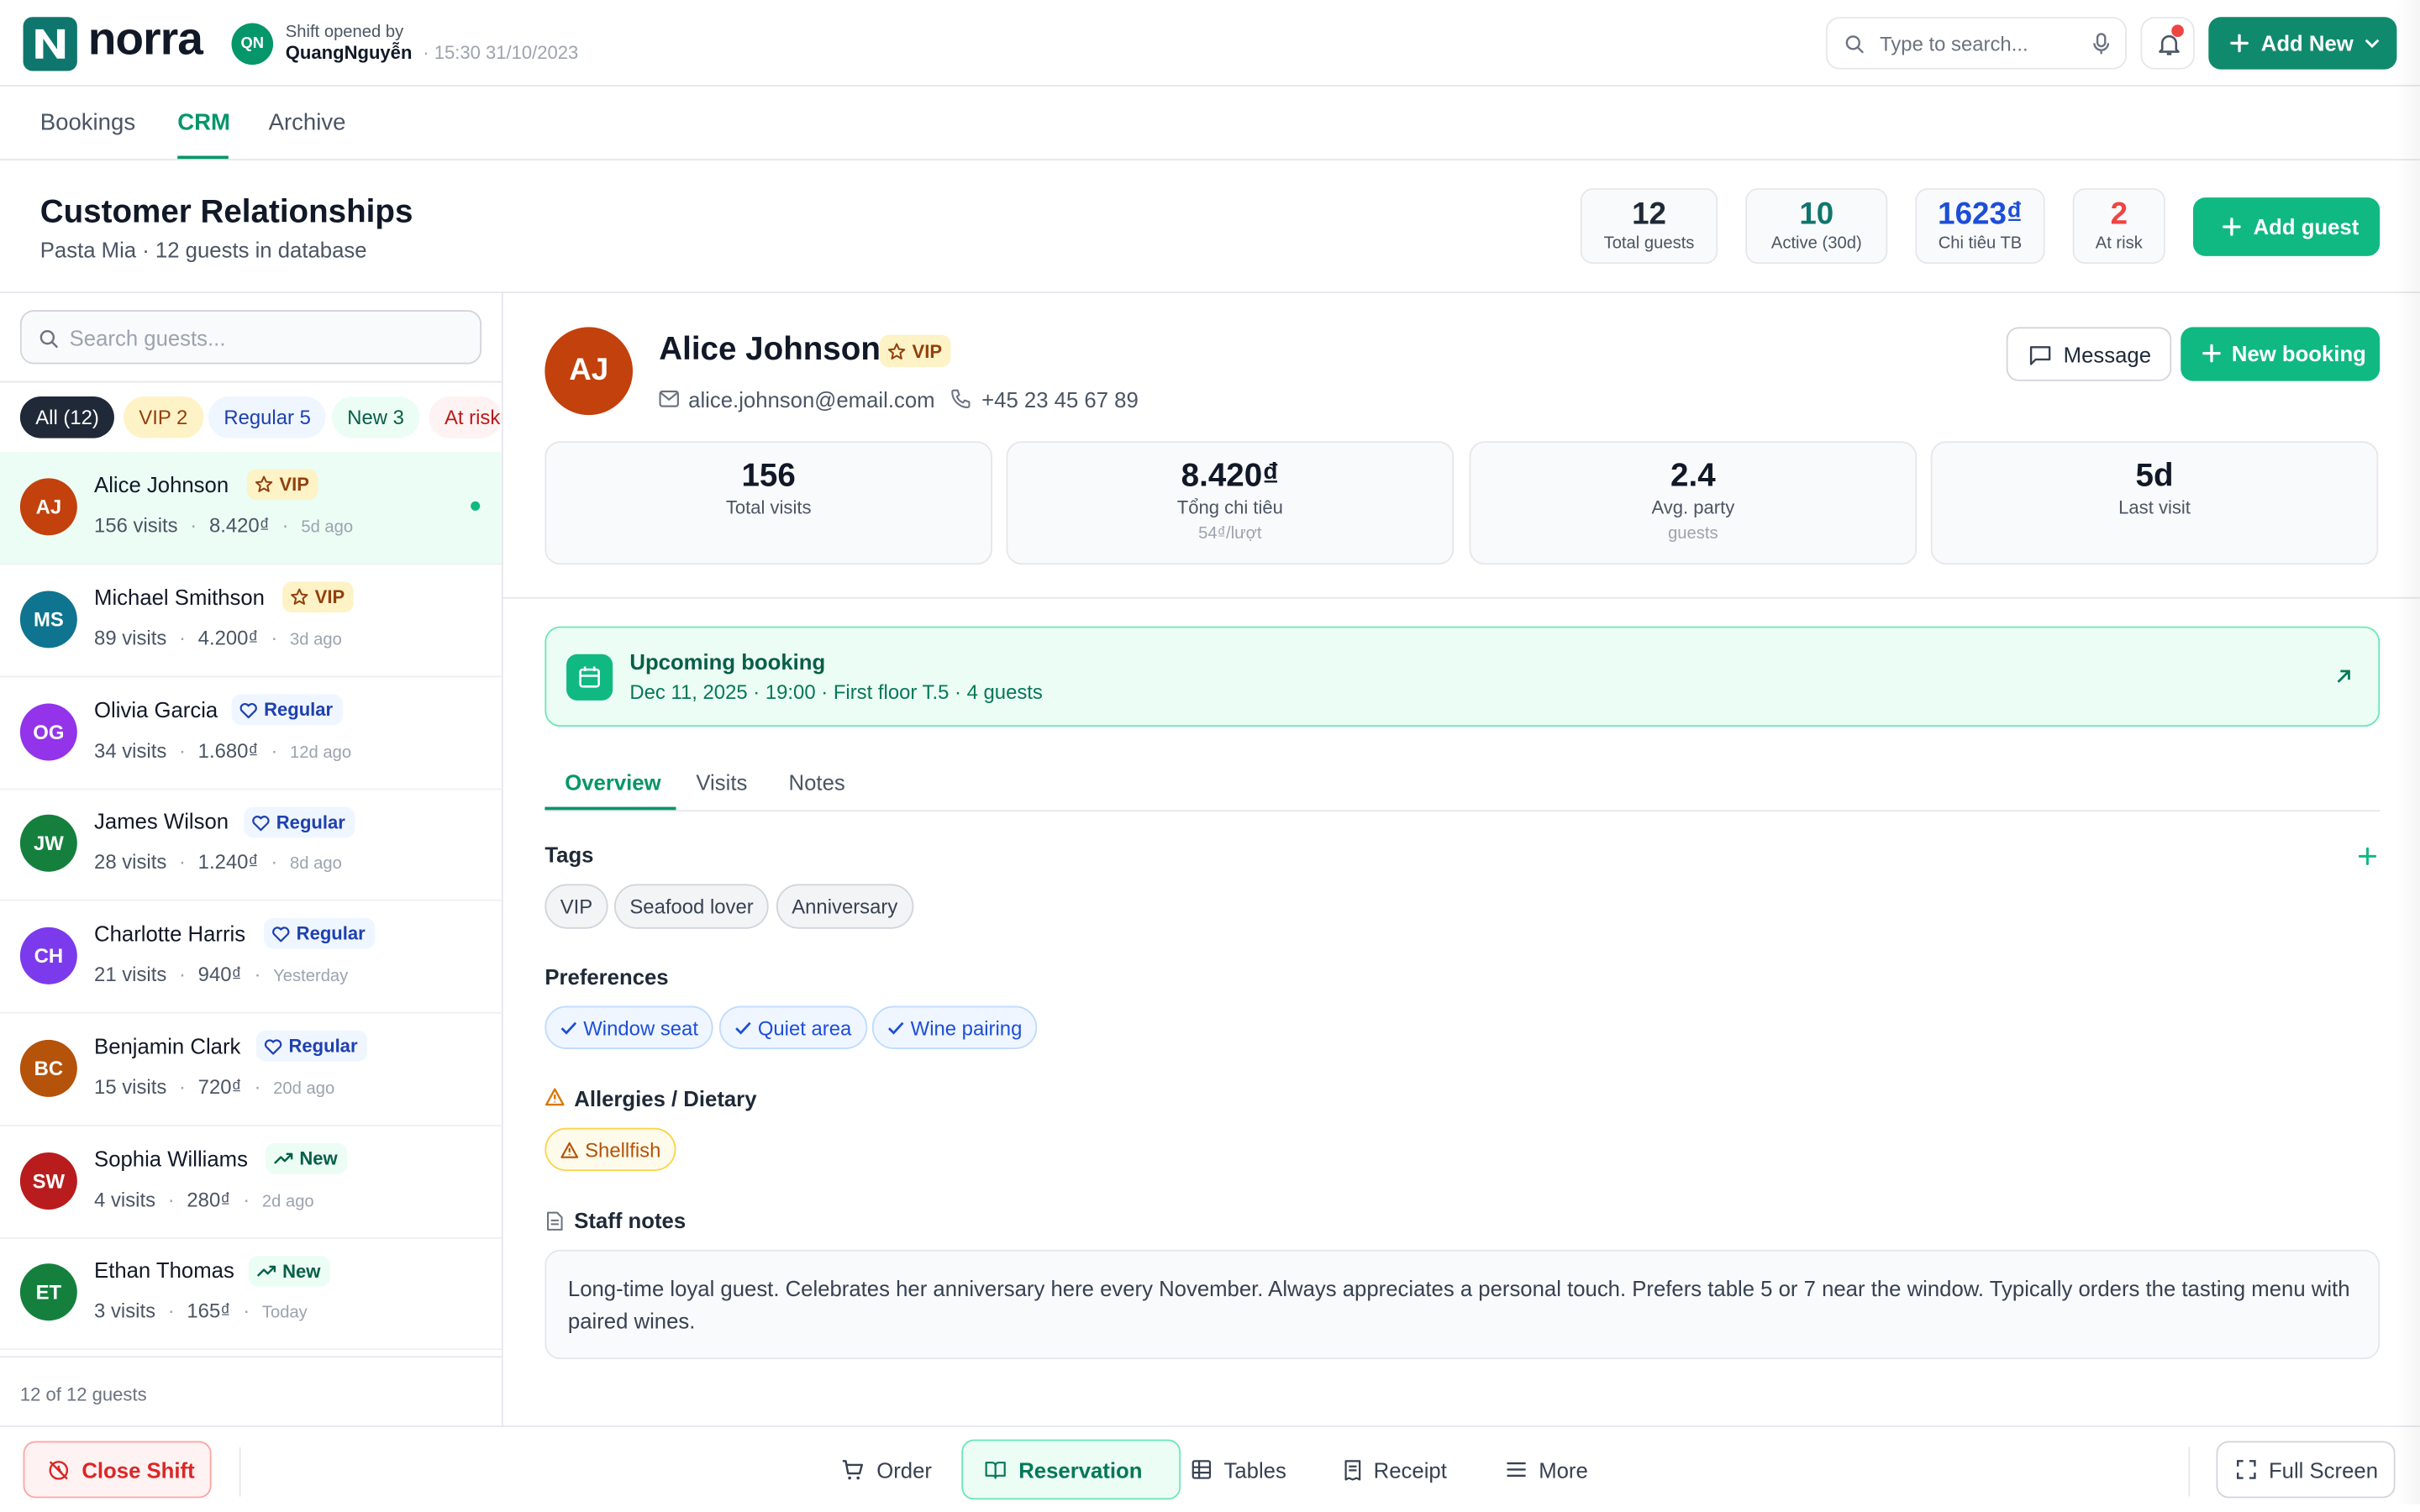 This screenshot has height=1512, width=2420. I want to click on avatar: JW, so click(48, 843).